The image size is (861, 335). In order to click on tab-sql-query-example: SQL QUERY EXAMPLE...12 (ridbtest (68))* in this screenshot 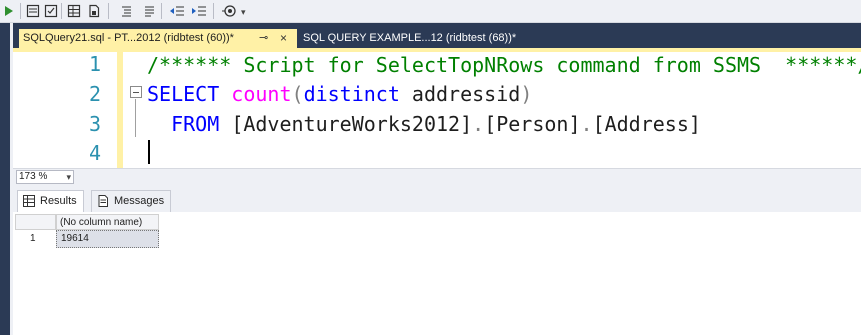, I will do `click(409, 38)`.